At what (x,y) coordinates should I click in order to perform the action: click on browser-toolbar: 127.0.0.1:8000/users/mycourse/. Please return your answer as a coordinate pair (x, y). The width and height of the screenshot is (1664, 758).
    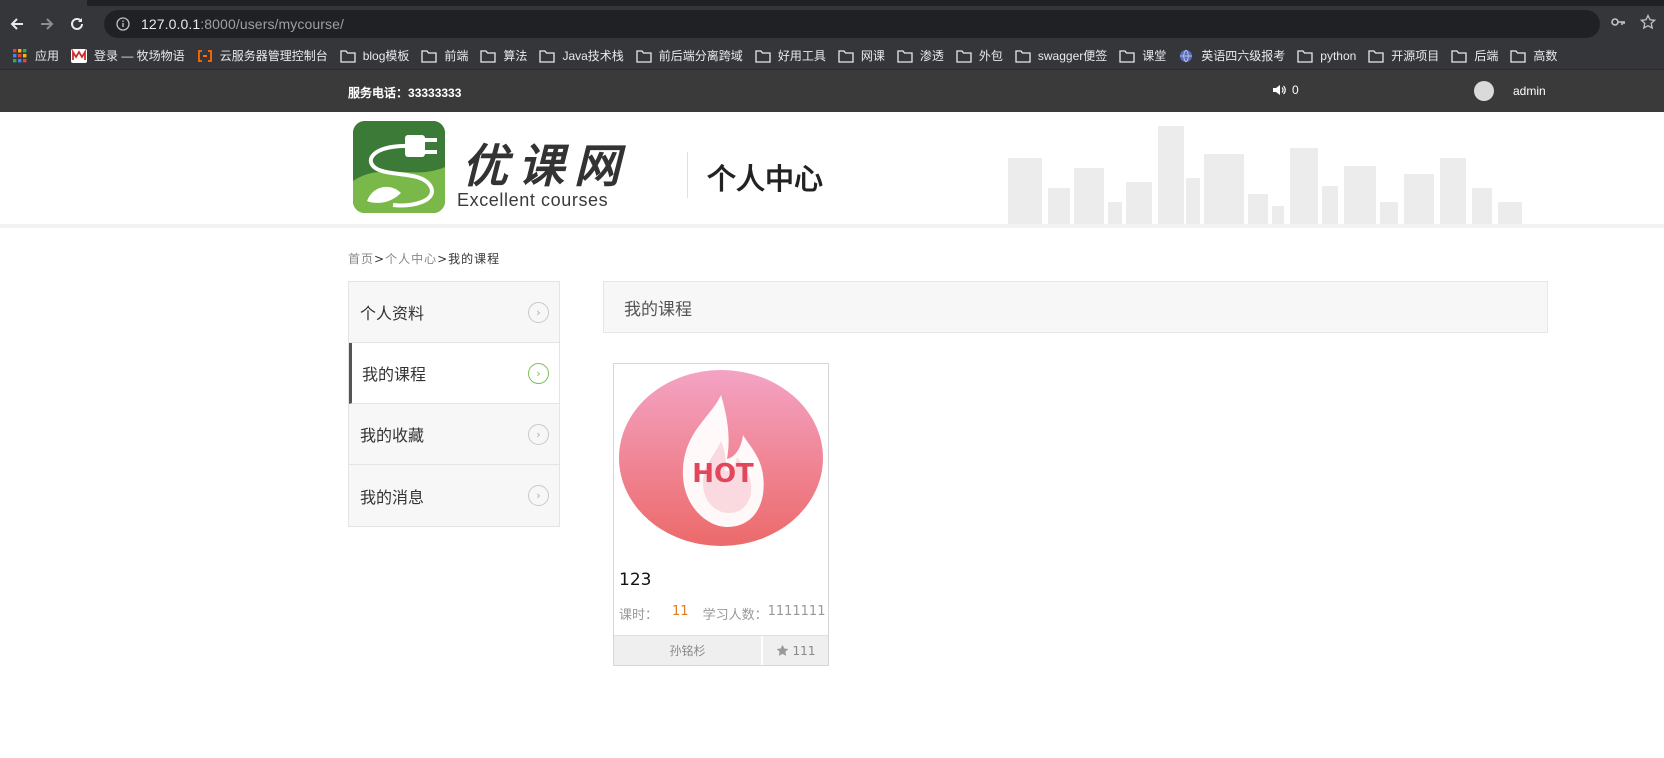
    Looking at the image, I should click on (832, 24).